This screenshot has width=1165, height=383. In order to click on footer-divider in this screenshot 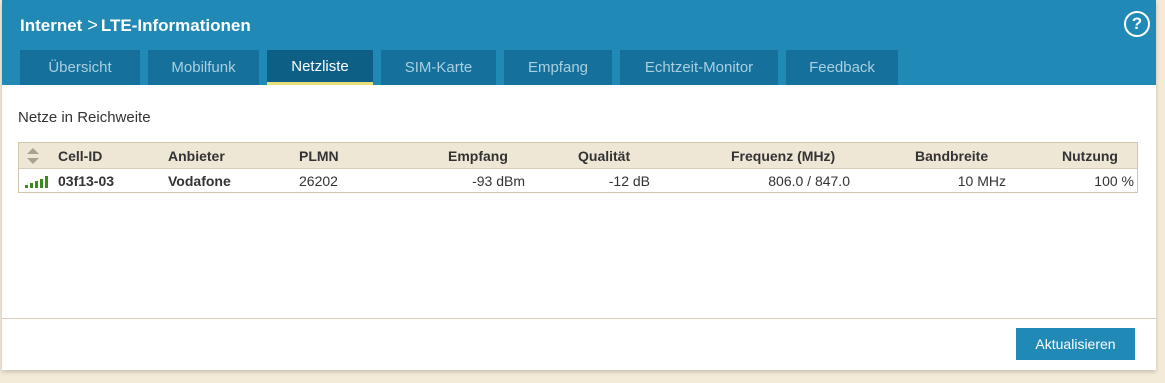, I will do `click(579, 318)`.